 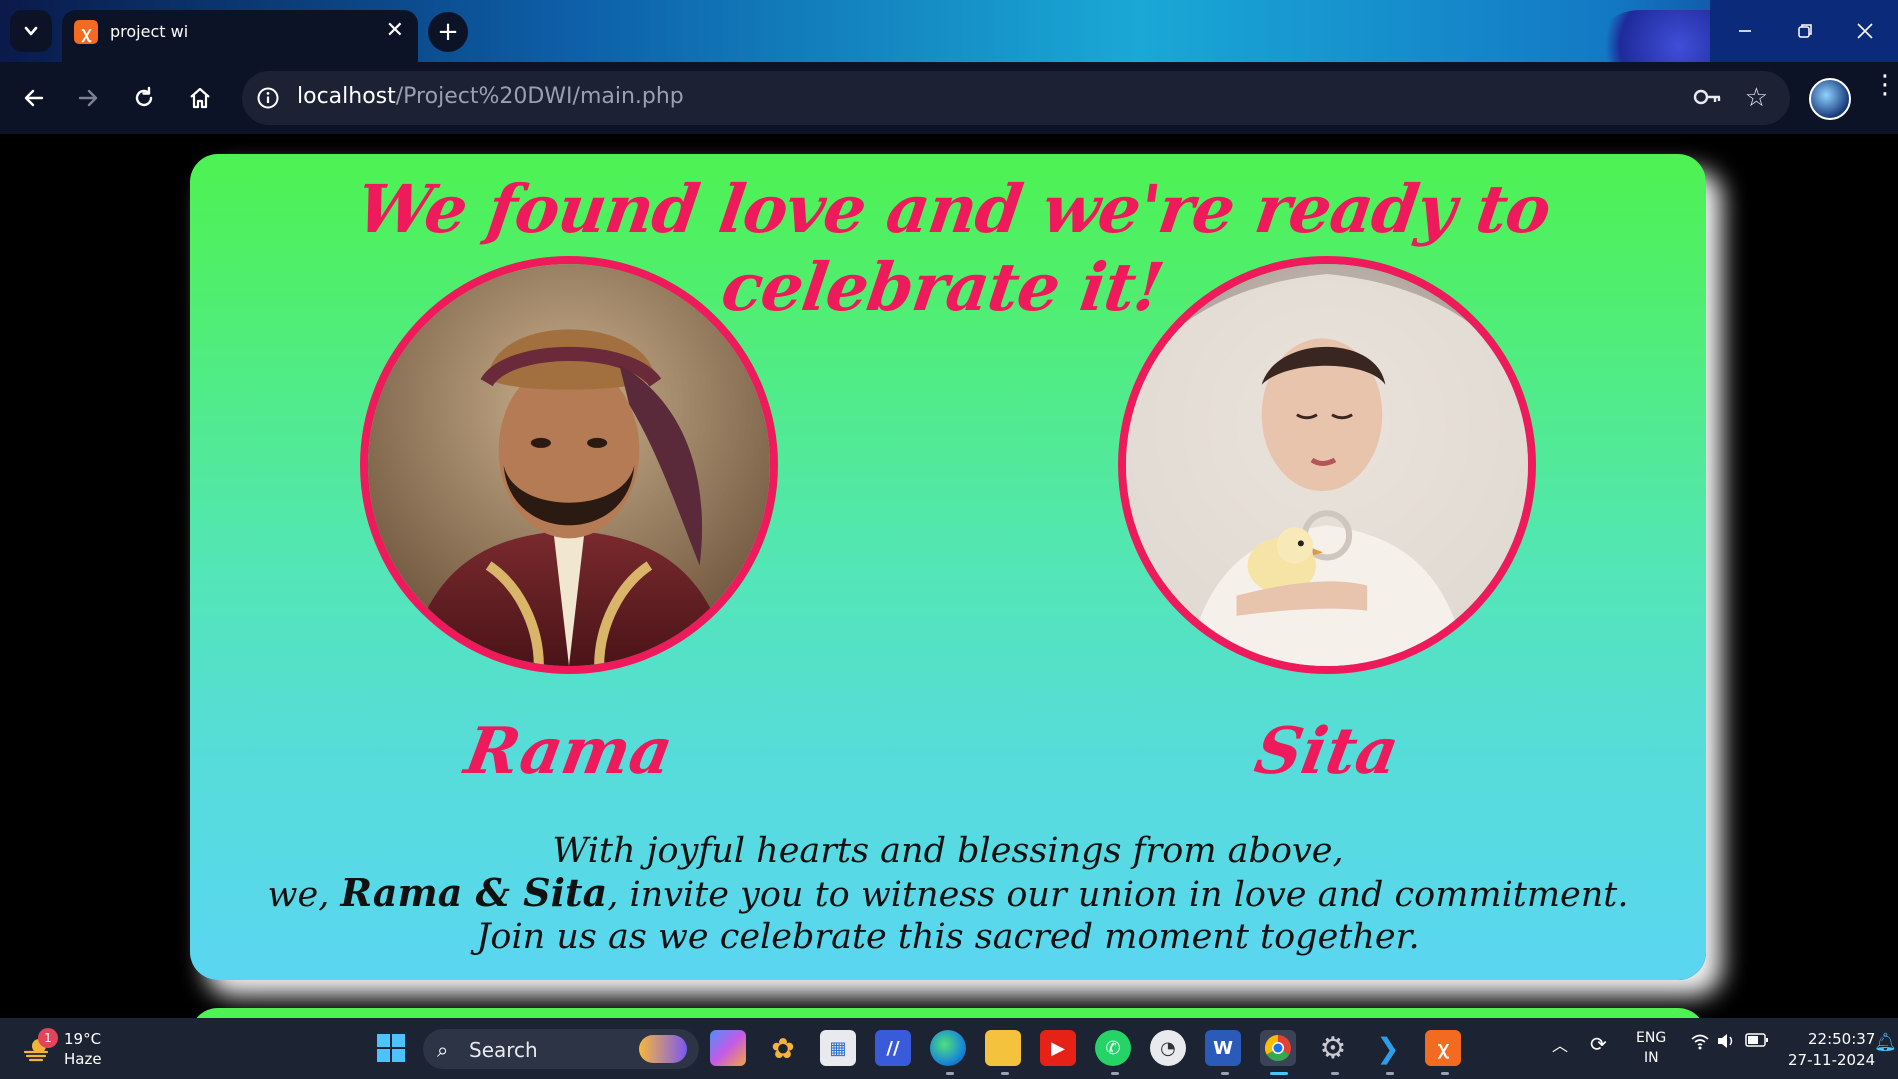 What do you see at coordinates (443, 1050) in the screenshot?
I see `search-icon: ⌕` at bounding box center [443, 1050].